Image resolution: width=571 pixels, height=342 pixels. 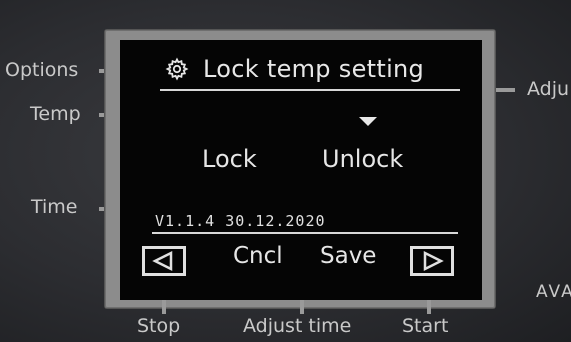 What do you see at coordinates (258, 256) in the screenshot?
I see `cancel-button: Cncl` at bounding box center [258, 256].